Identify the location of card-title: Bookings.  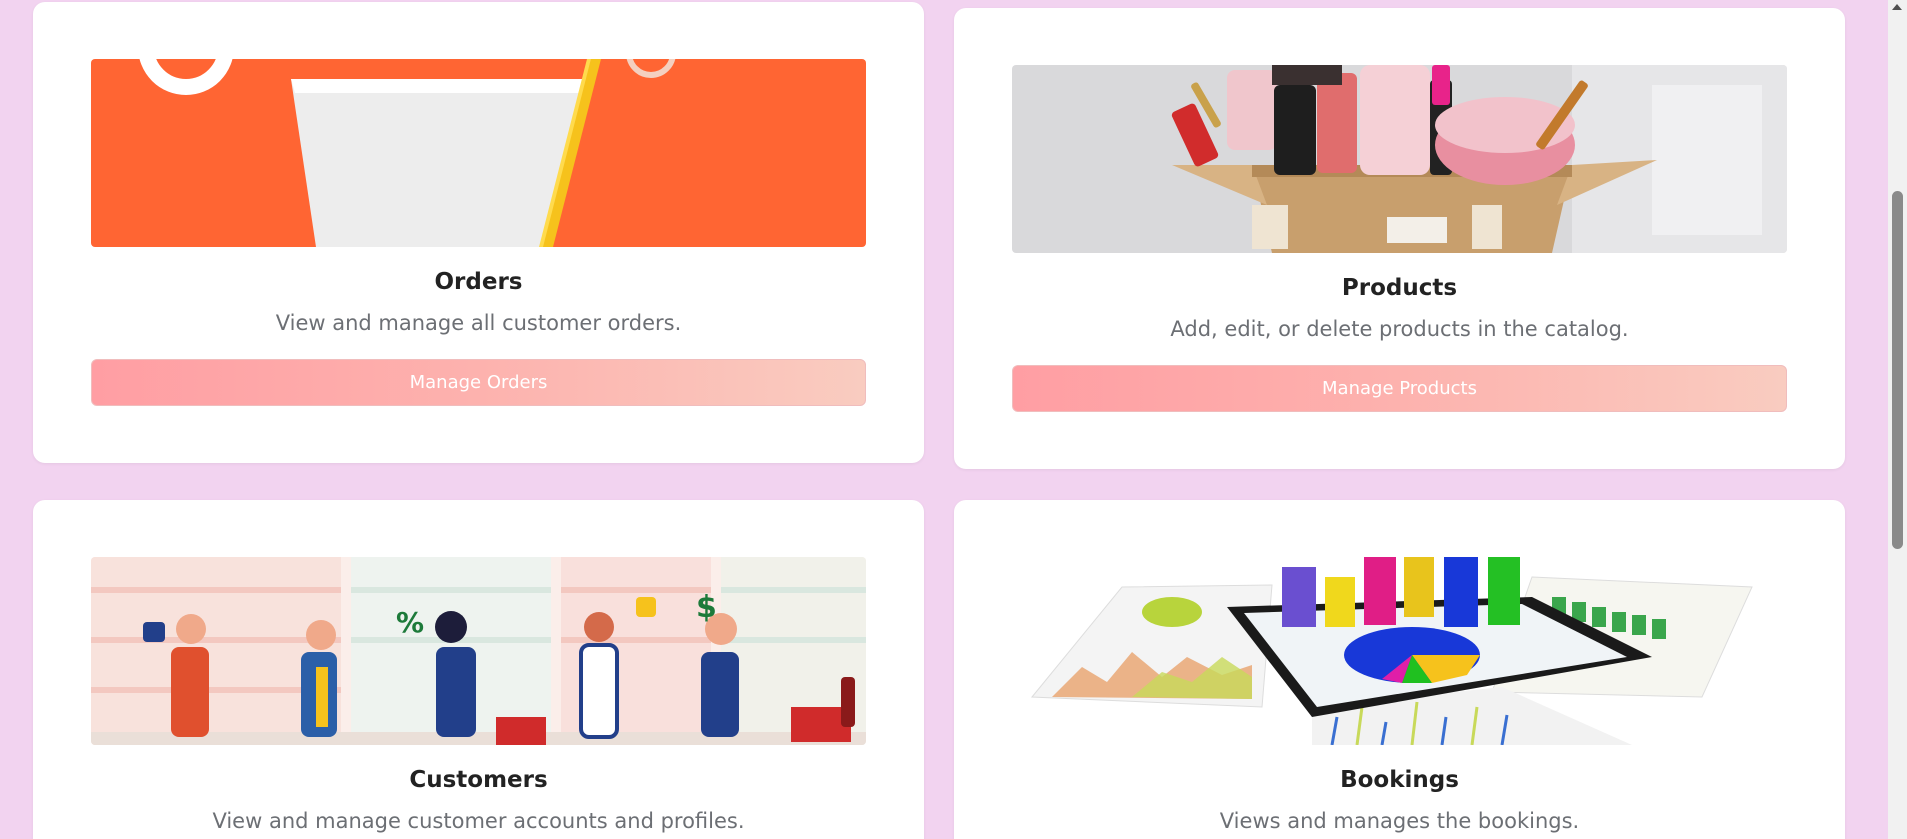
(1399, 780).